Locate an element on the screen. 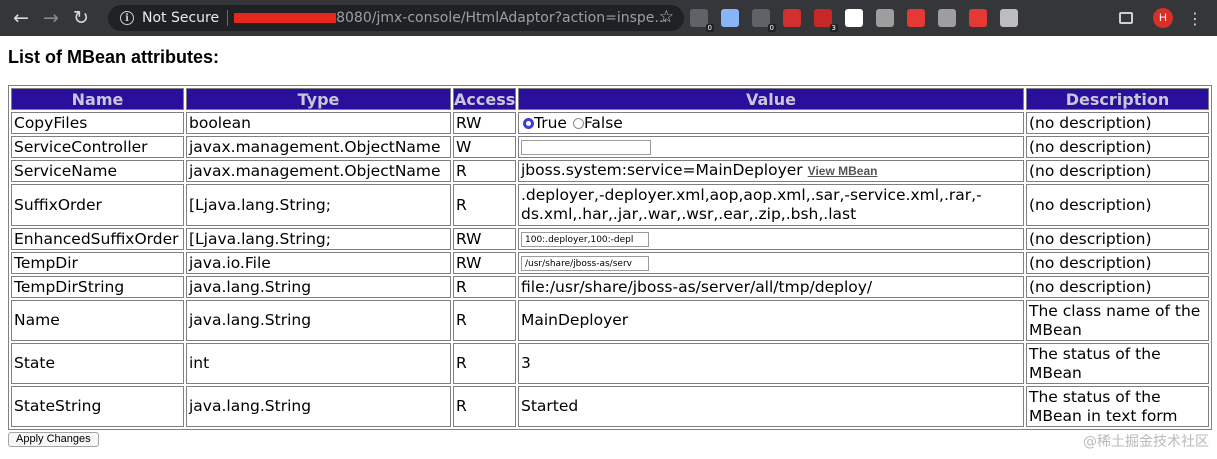 Image resolution: width=1217 pixels, height=459 pixels. attribute-name: TempDirString is located at coordinates (97, 287).